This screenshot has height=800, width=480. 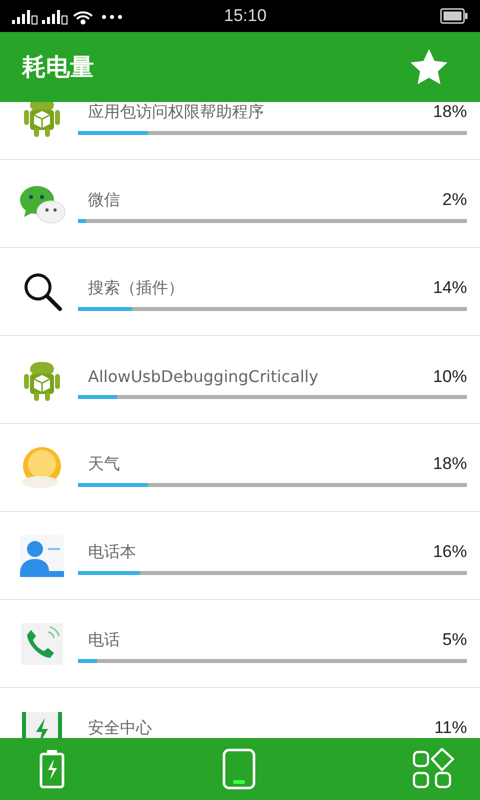 I want to click on app-name: 天气, so click(x=104, y=464).